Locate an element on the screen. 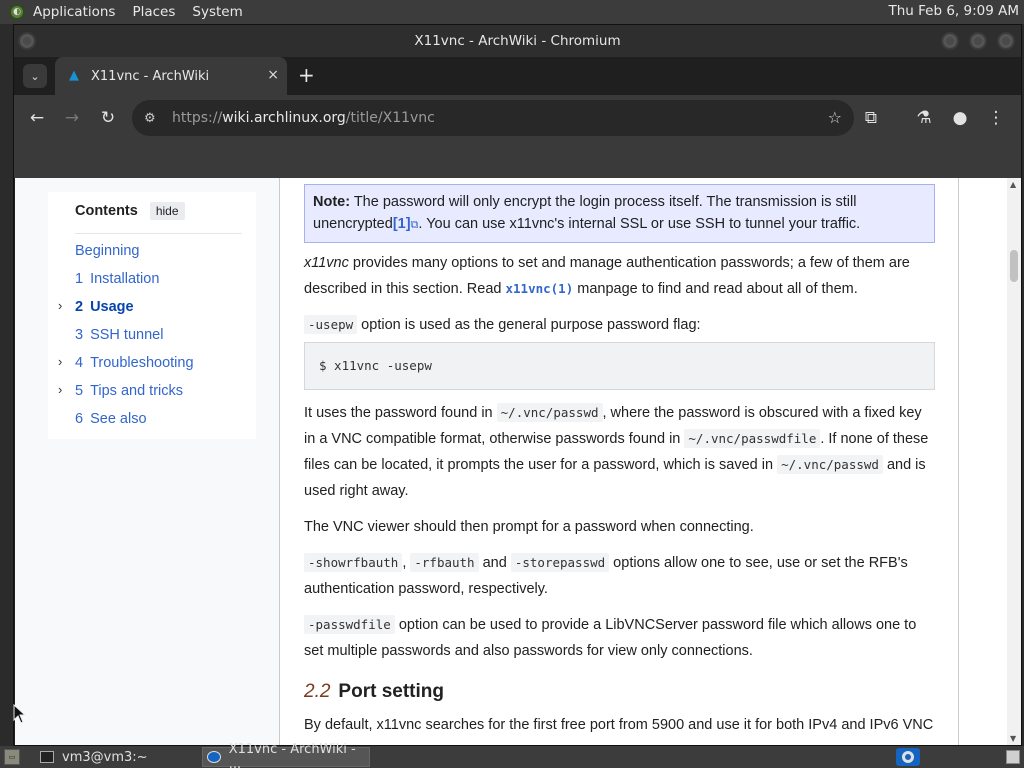 The width and height of the screenshot is (1024, 768). tab-search-button: ⌄ is located at coordinates (35, 76).